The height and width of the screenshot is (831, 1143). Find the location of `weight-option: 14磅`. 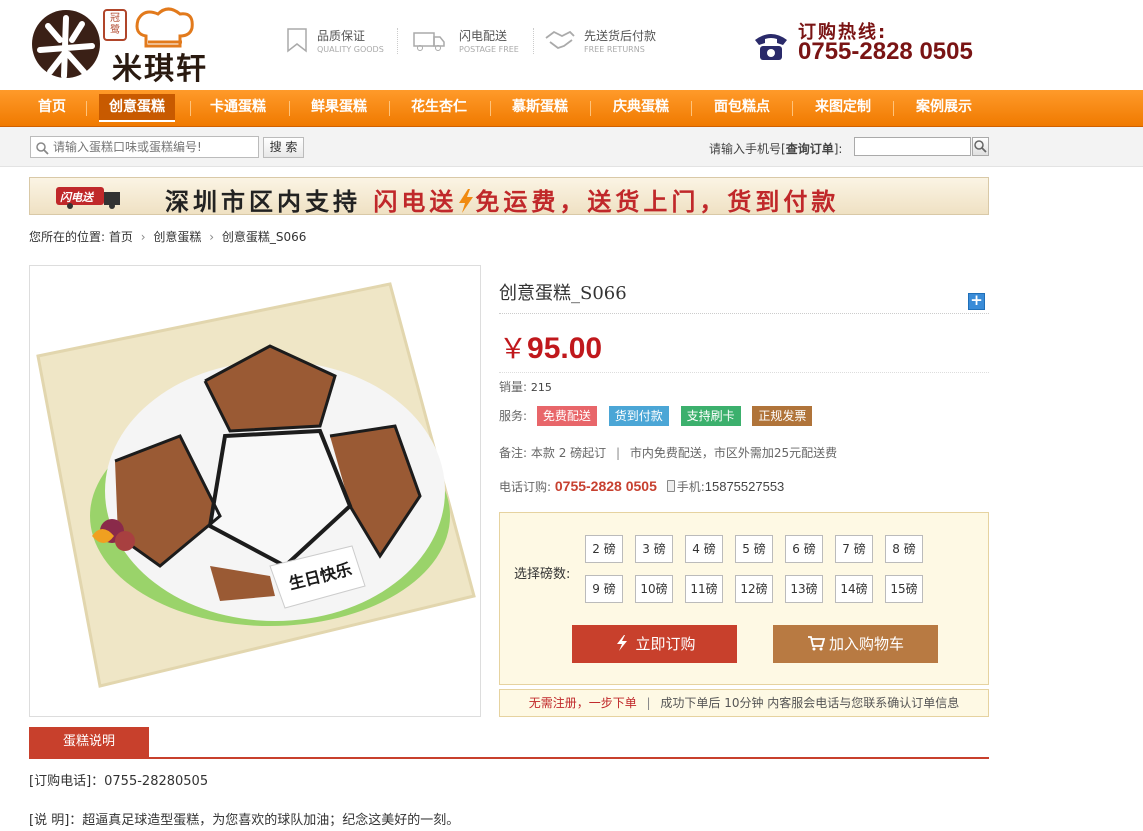

weight-option: 14磅 is located at coordinates (854, 589).